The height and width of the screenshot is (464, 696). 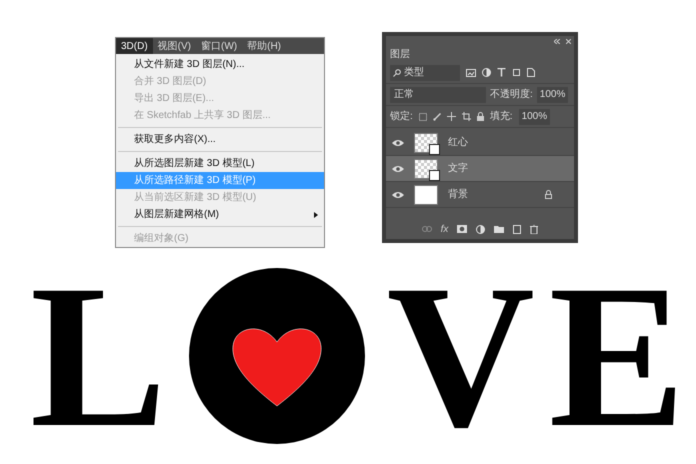 What do you see at coordinates (480, 195) in the screenshot?
I see `layer-row: 背景` at bounding box center [480, 195].